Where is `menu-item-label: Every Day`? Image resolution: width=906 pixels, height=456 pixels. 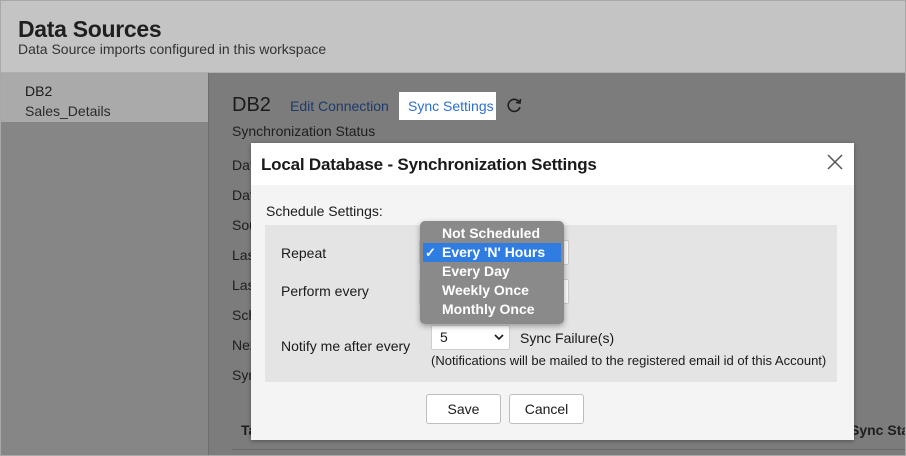 menu-item-label: Every Day is located at coordinates (476, 271).